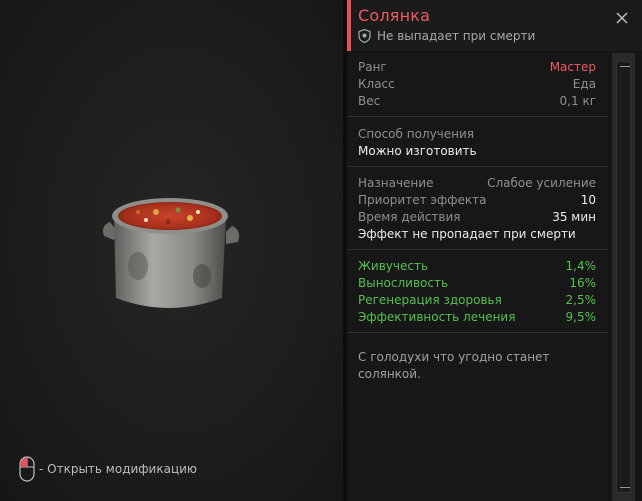  Describe the element at coordinates (422, 200) in the screenshot. I see `effect-priority-label: Приоритет эффекта` at that location.